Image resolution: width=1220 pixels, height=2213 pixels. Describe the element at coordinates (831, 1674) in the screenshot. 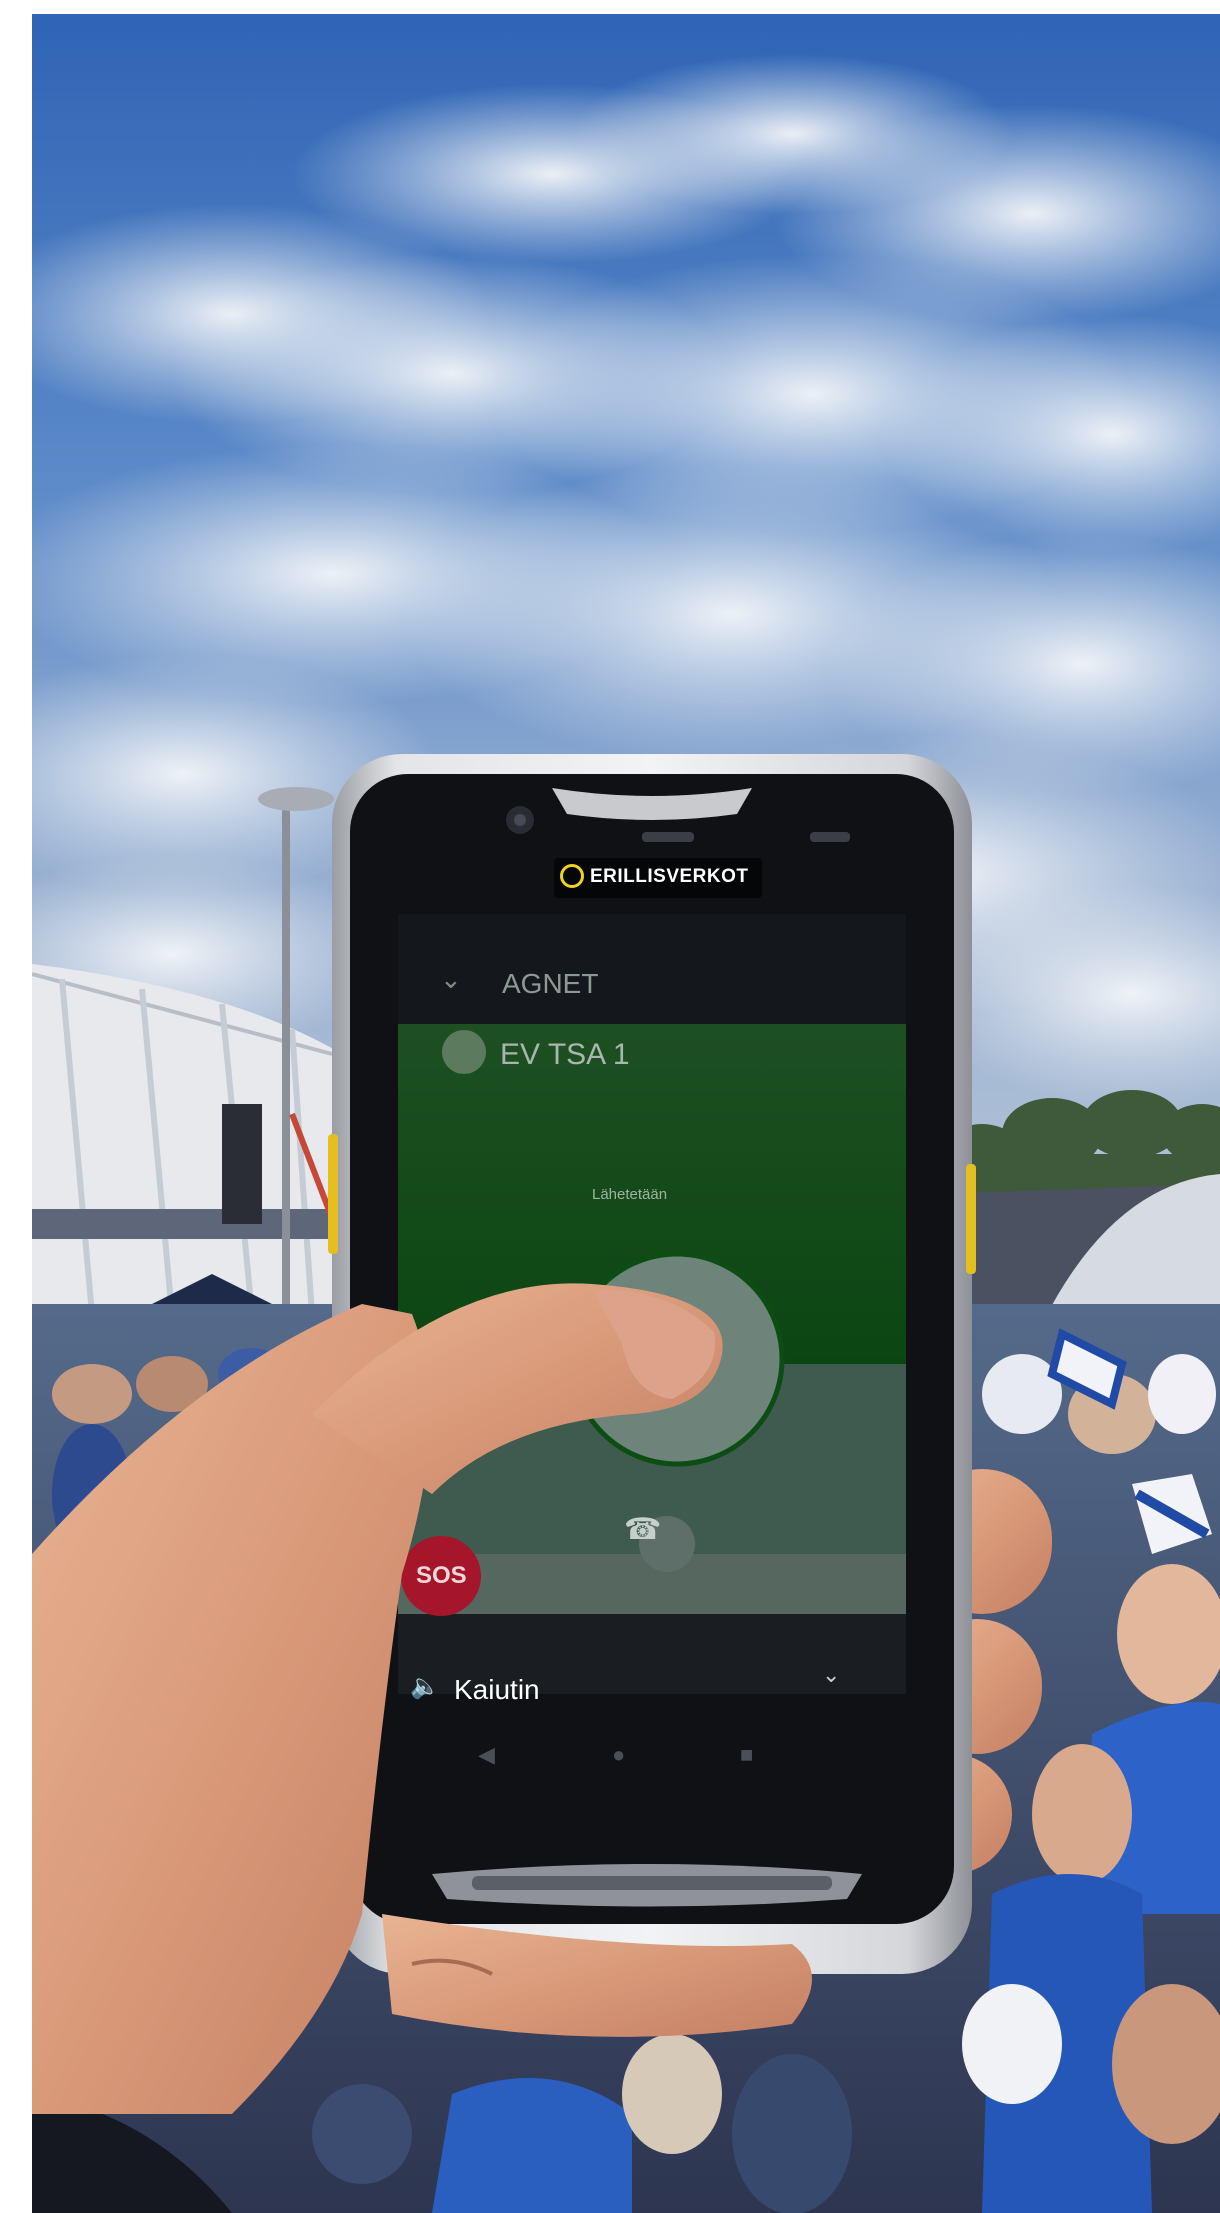

I see `audio-dropdown-icon: ⌄` at that location.